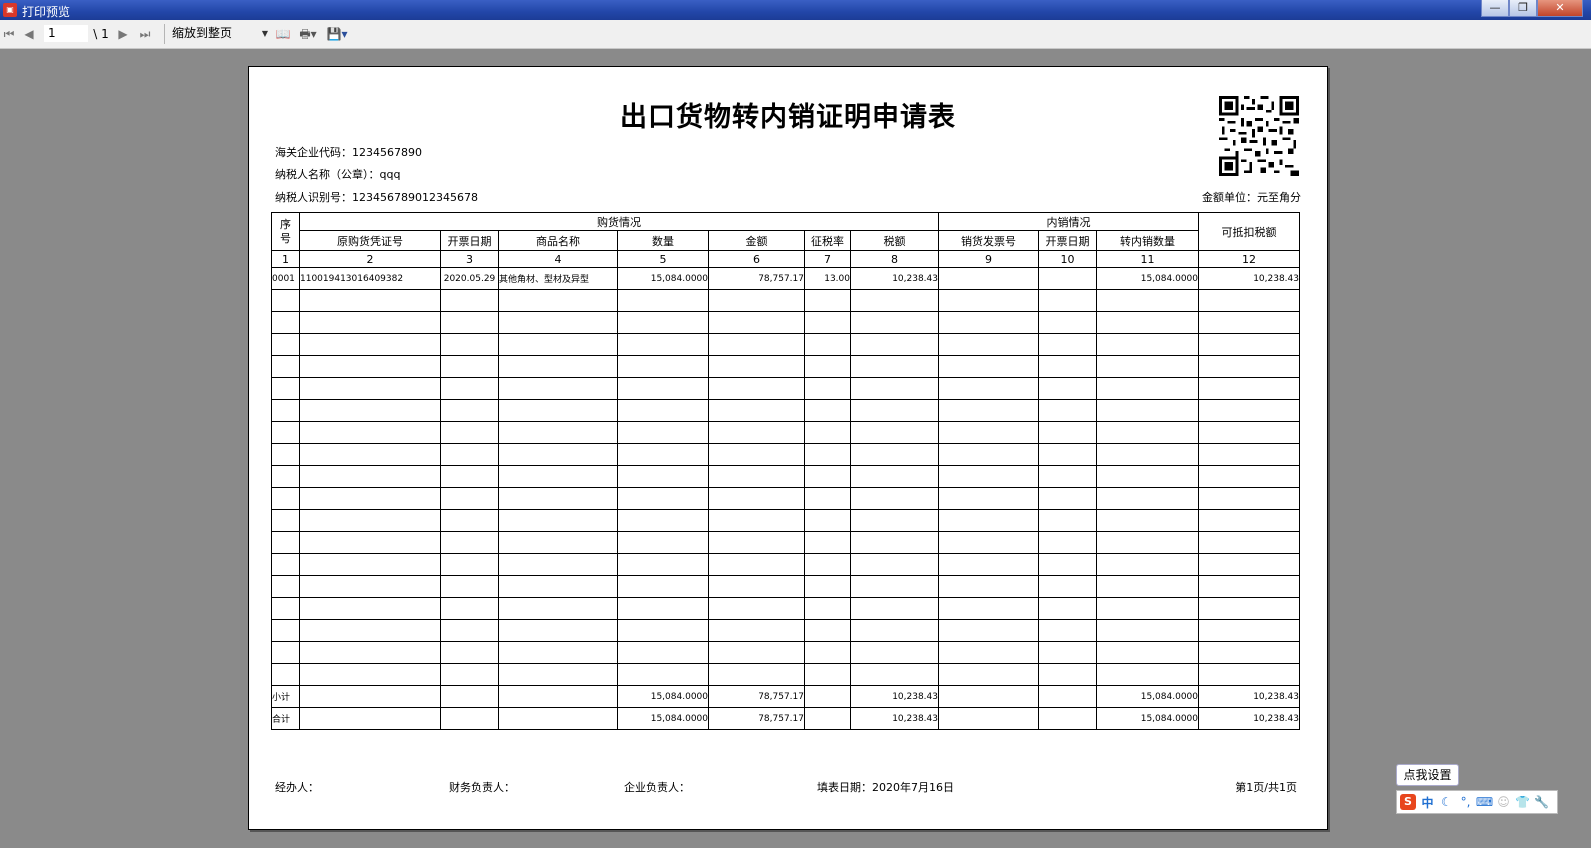 The image size is (1591, 848). Describe the element at coordinates (663, 259) in the screenshot. I see `column-index: 5` at that location.